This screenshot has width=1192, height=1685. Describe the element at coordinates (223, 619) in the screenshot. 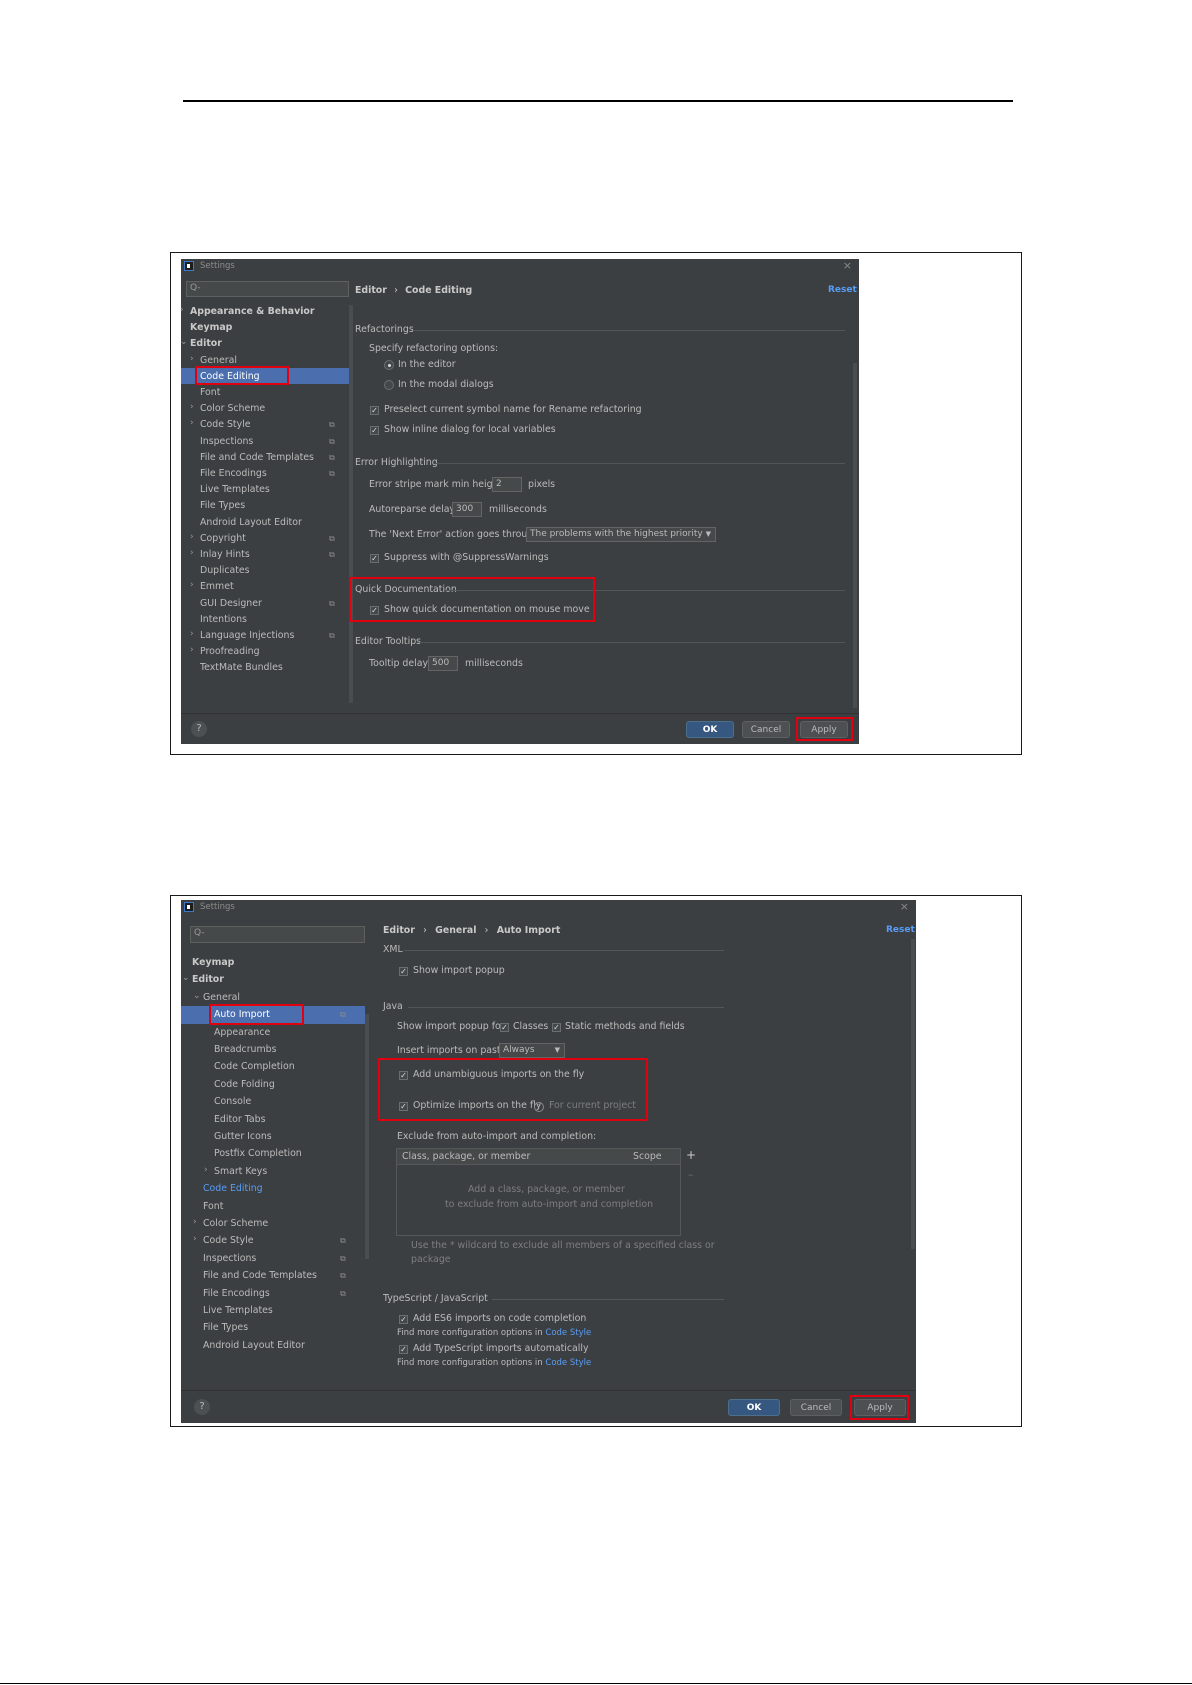

I see `sidebar-item-intentions: Intentions` at that location.